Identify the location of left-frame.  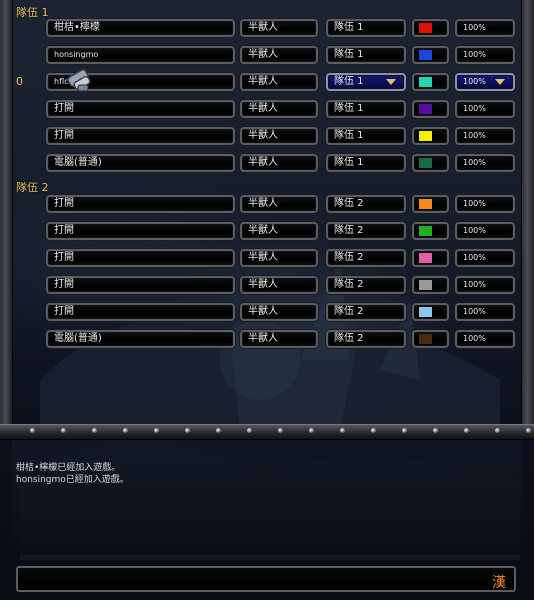
(6, 215).